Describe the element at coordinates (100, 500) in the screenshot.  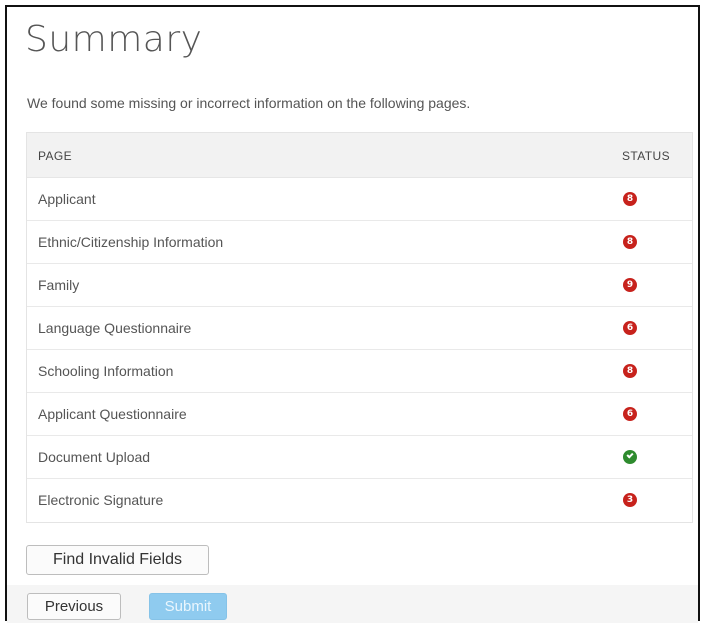
I see `row-page-name: Electronic Signature` at that location.